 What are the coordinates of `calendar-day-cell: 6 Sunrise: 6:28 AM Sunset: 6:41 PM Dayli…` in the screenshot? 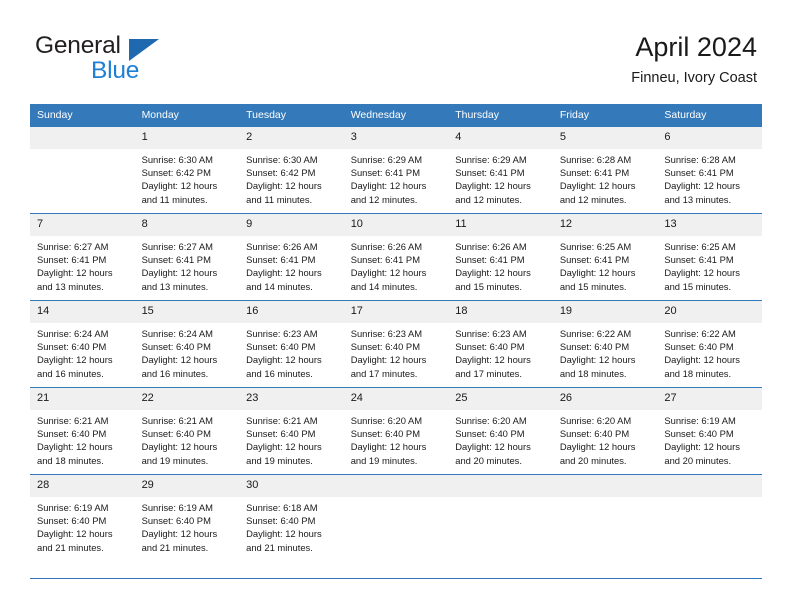 It's located at (709, 170).